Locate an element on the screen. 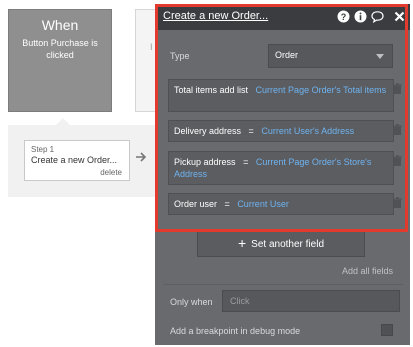 The image size is (413, 347). breakpoint-checkbox is located at coordinates (387, 330).